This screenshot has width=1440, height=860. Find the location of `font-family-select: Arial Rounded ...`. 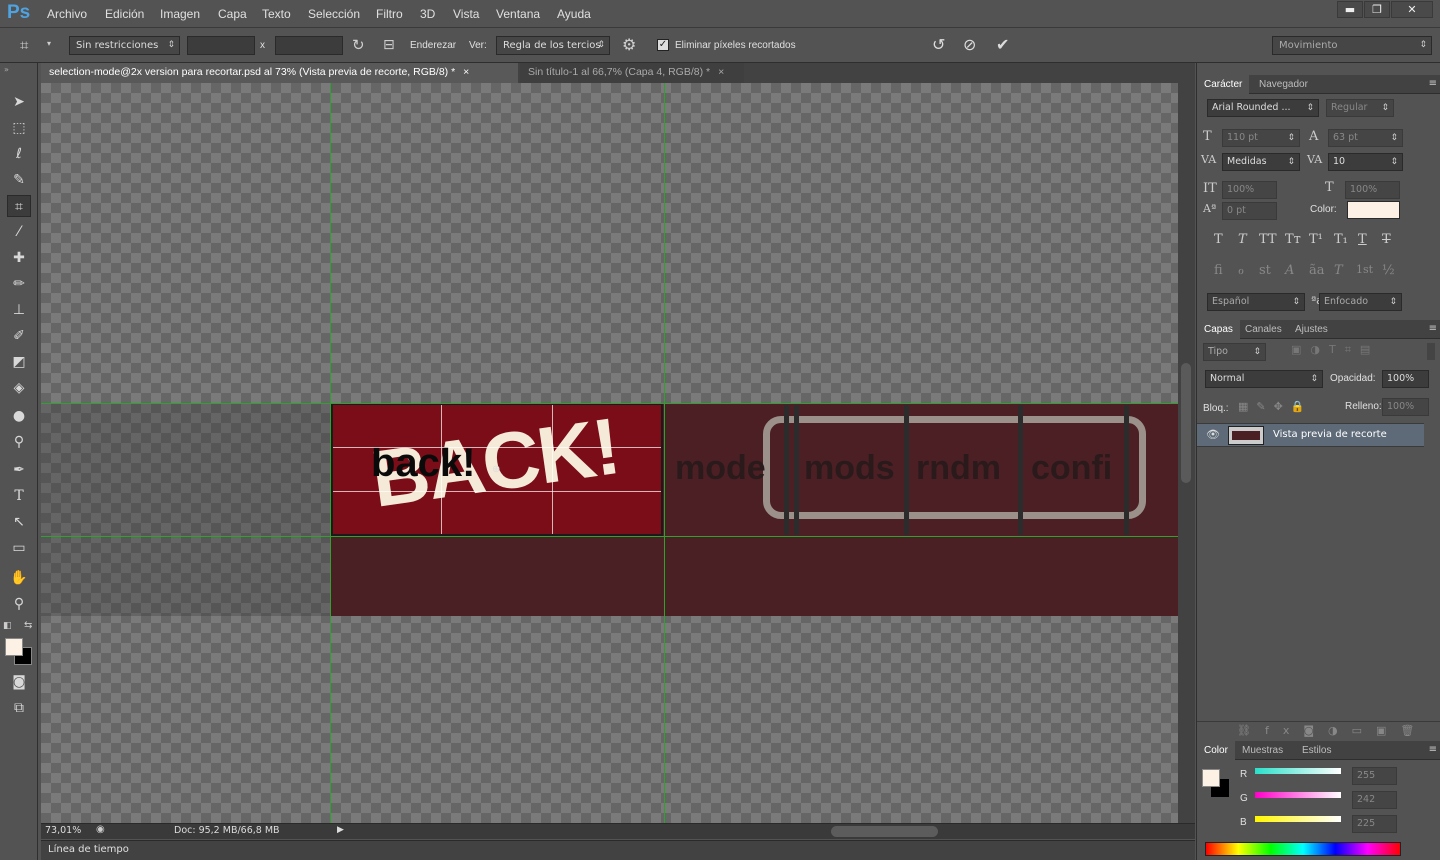

font-family-select: Arial Rounded ... is located at coordinates (1263, 108).